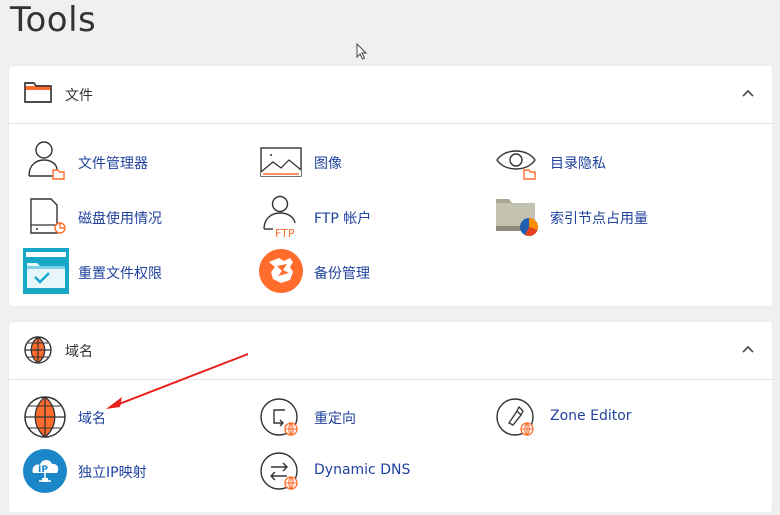  What do you see at coordinates (374, 272) in the screenshot?
I see `backup-manager-item: 备份管理` at bounding box center [374, 272].